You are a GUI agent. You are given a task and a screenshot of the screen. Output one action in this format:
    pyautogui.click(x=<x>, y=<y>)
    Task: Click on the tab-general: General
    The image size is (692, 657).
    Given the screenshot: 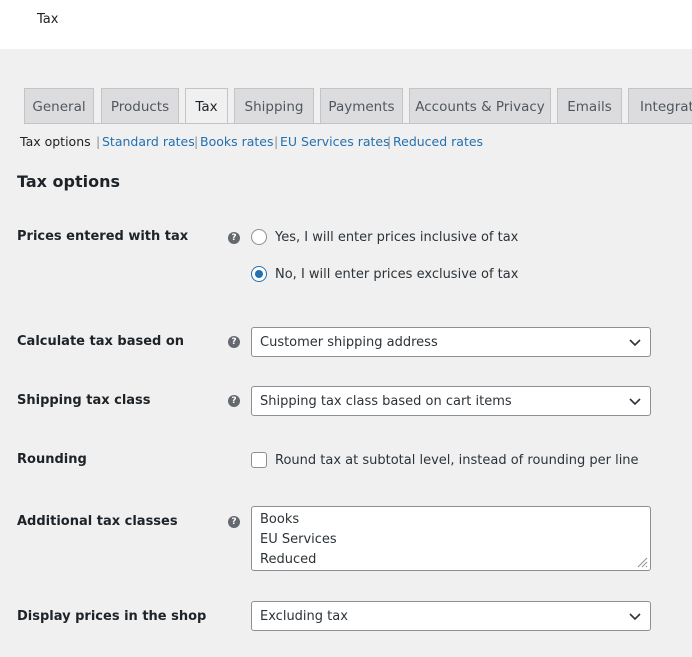 What is the action you would take?
    pyautogui.click(x=59, y=105)
    